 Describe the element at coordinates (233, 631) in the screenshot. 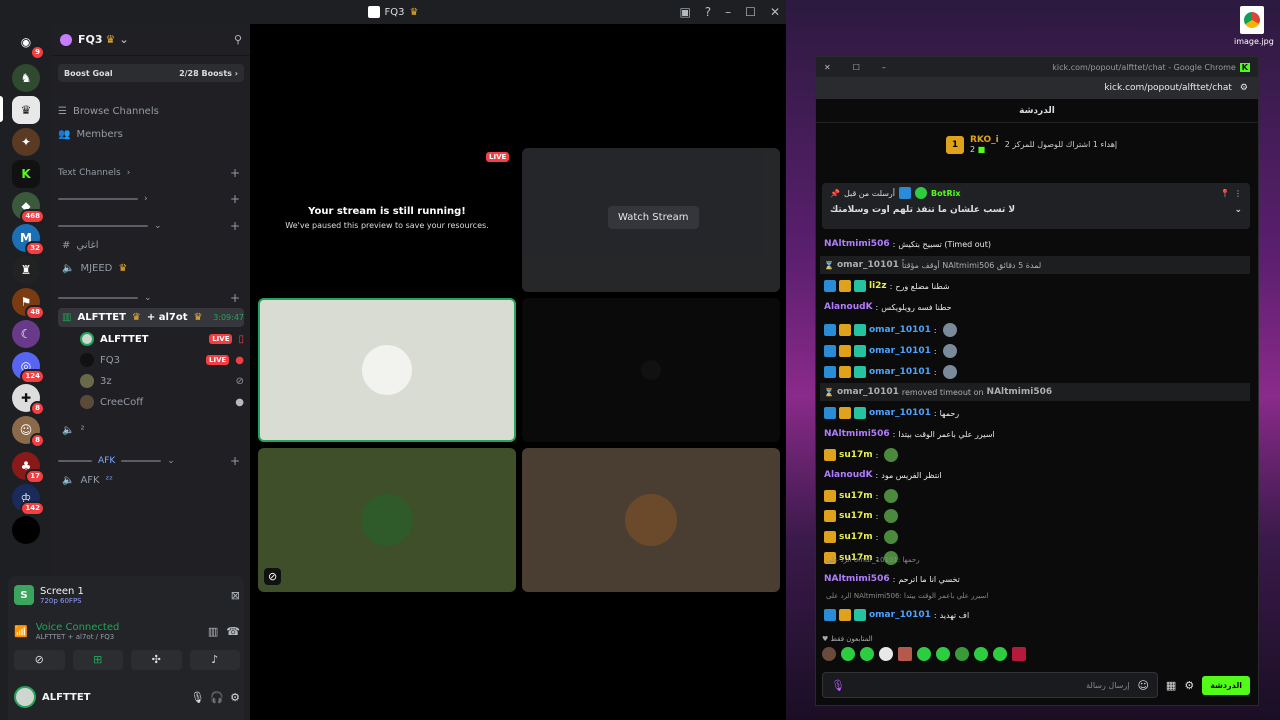

I see `disconnect-icon: ☎` at that location.